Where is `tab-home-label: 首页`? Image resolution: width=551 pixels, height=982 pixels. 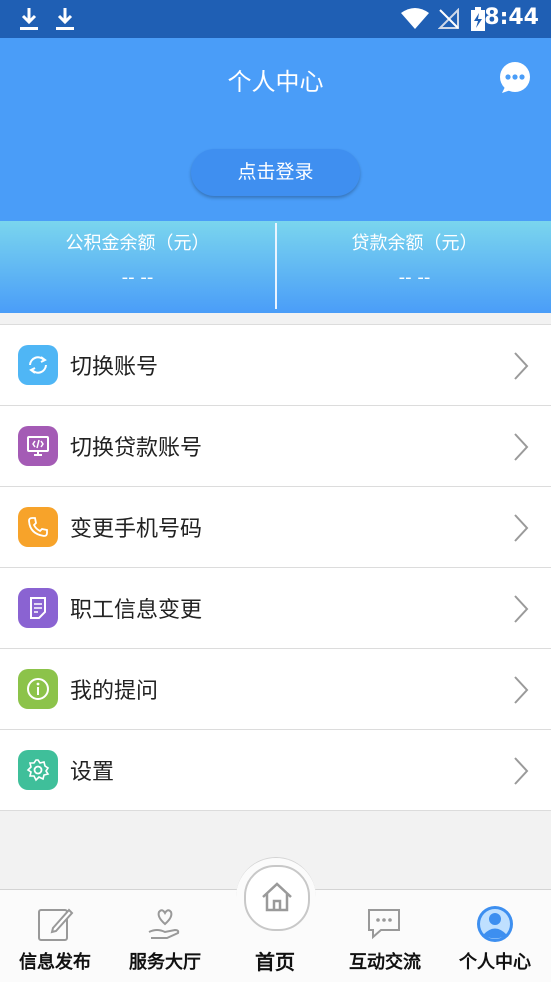
tab-home-label: 首页 is located at coordinates (275, 962).